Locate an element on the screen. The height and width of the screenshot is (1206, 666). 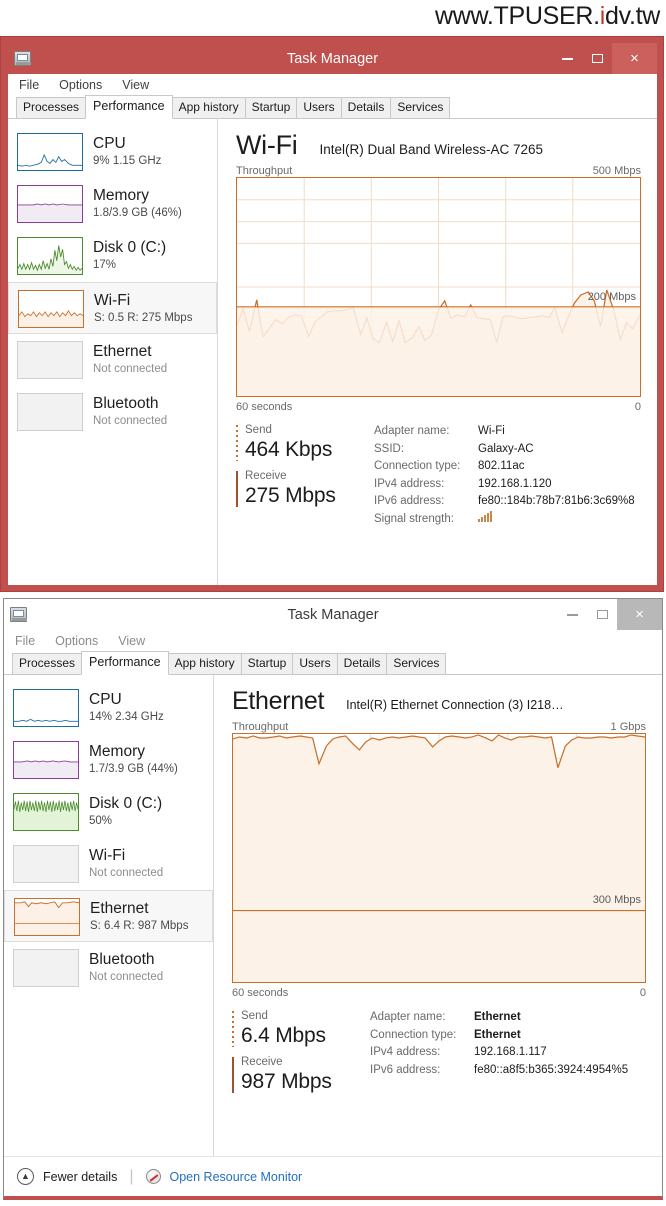
receive-value: 275 Mbps is located at coordinates (290, 495).